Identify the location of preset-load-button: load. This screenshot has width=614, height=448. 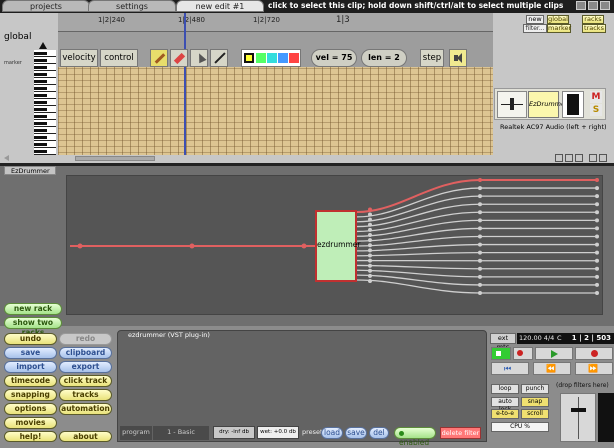
(332, 433).